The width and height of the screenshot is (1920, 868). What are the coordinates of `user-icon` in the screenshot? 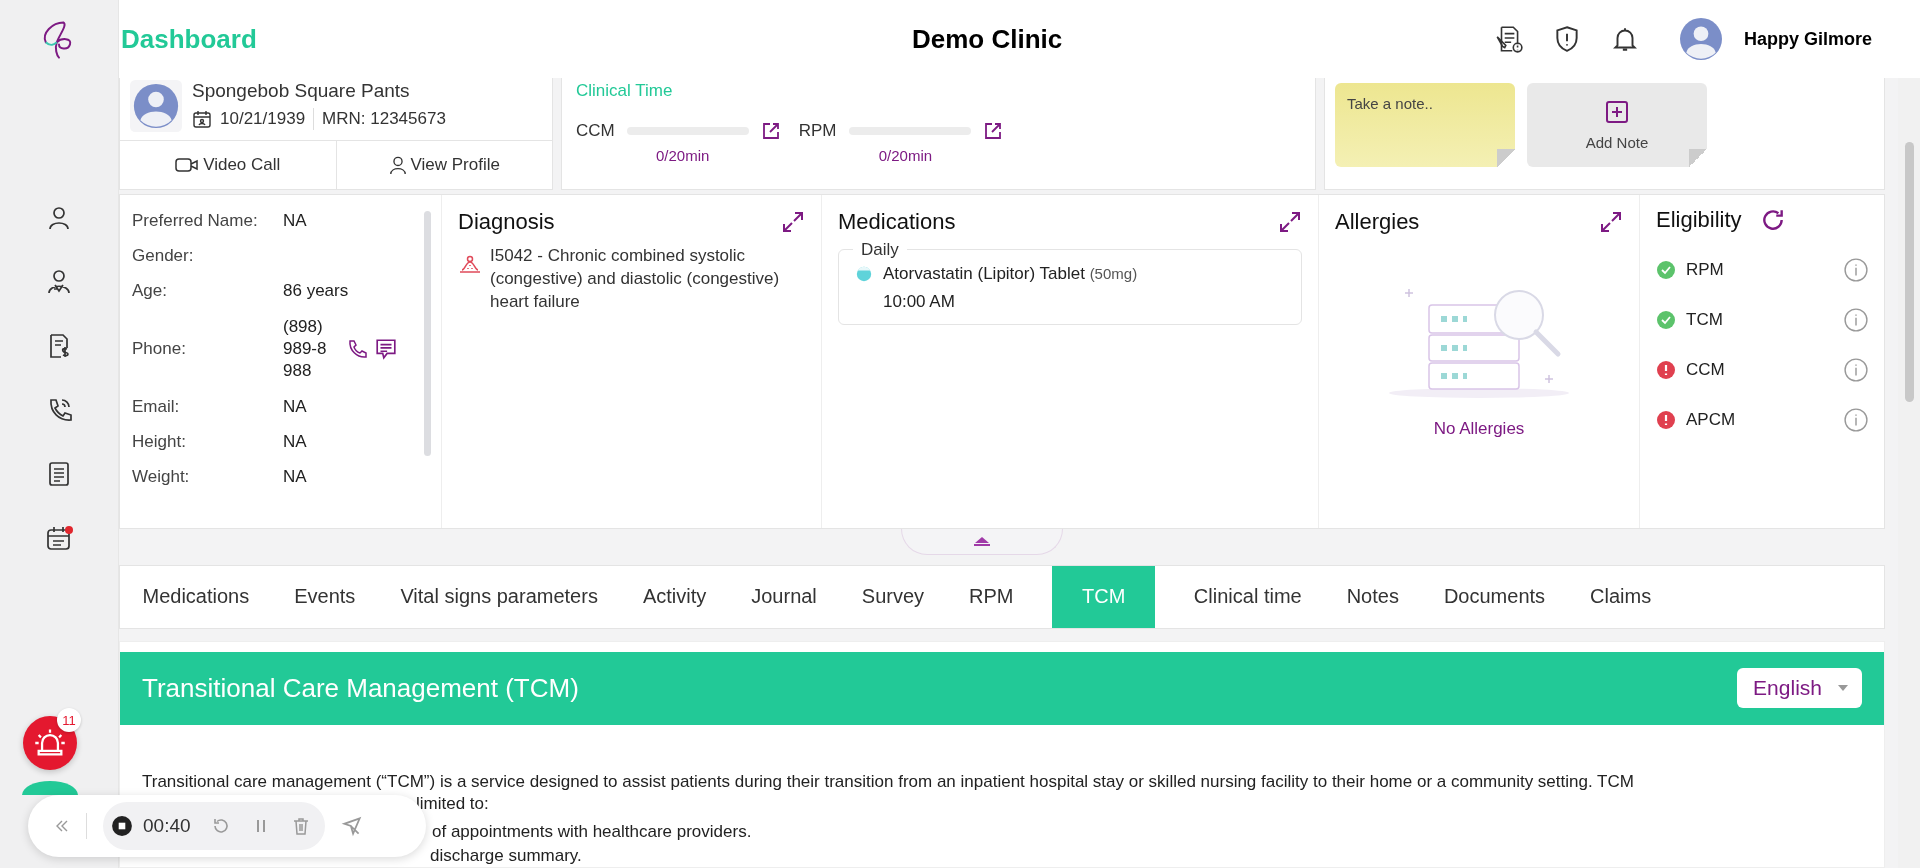 It's located at (397, 164).